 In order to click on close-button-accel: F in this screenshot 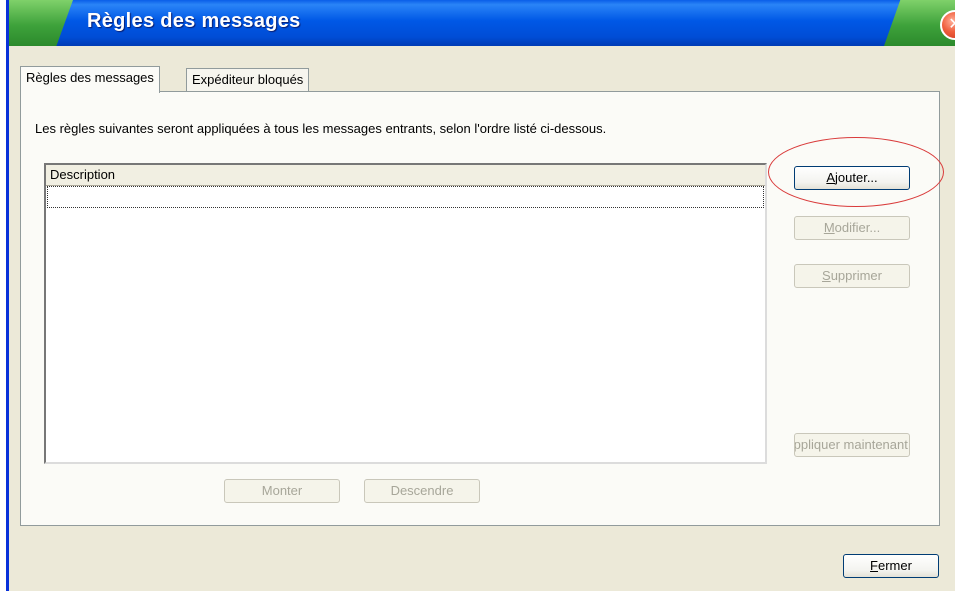, I will do `click(874, 565)`.